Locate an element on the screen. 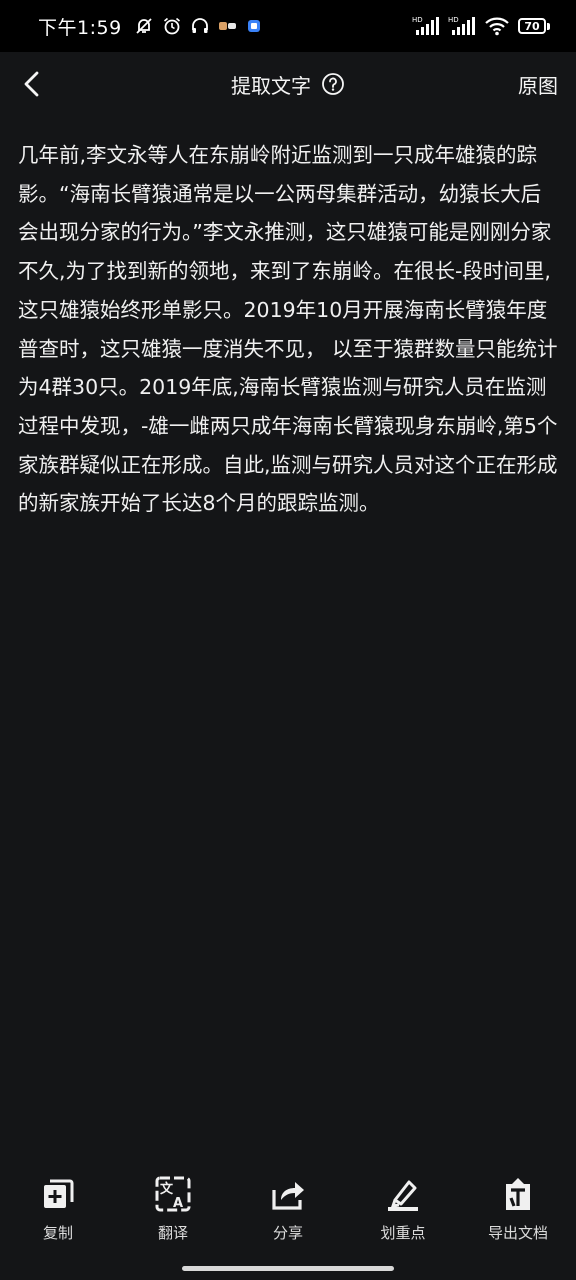  share-button: 分享 is located at coordinates (288, 1212).